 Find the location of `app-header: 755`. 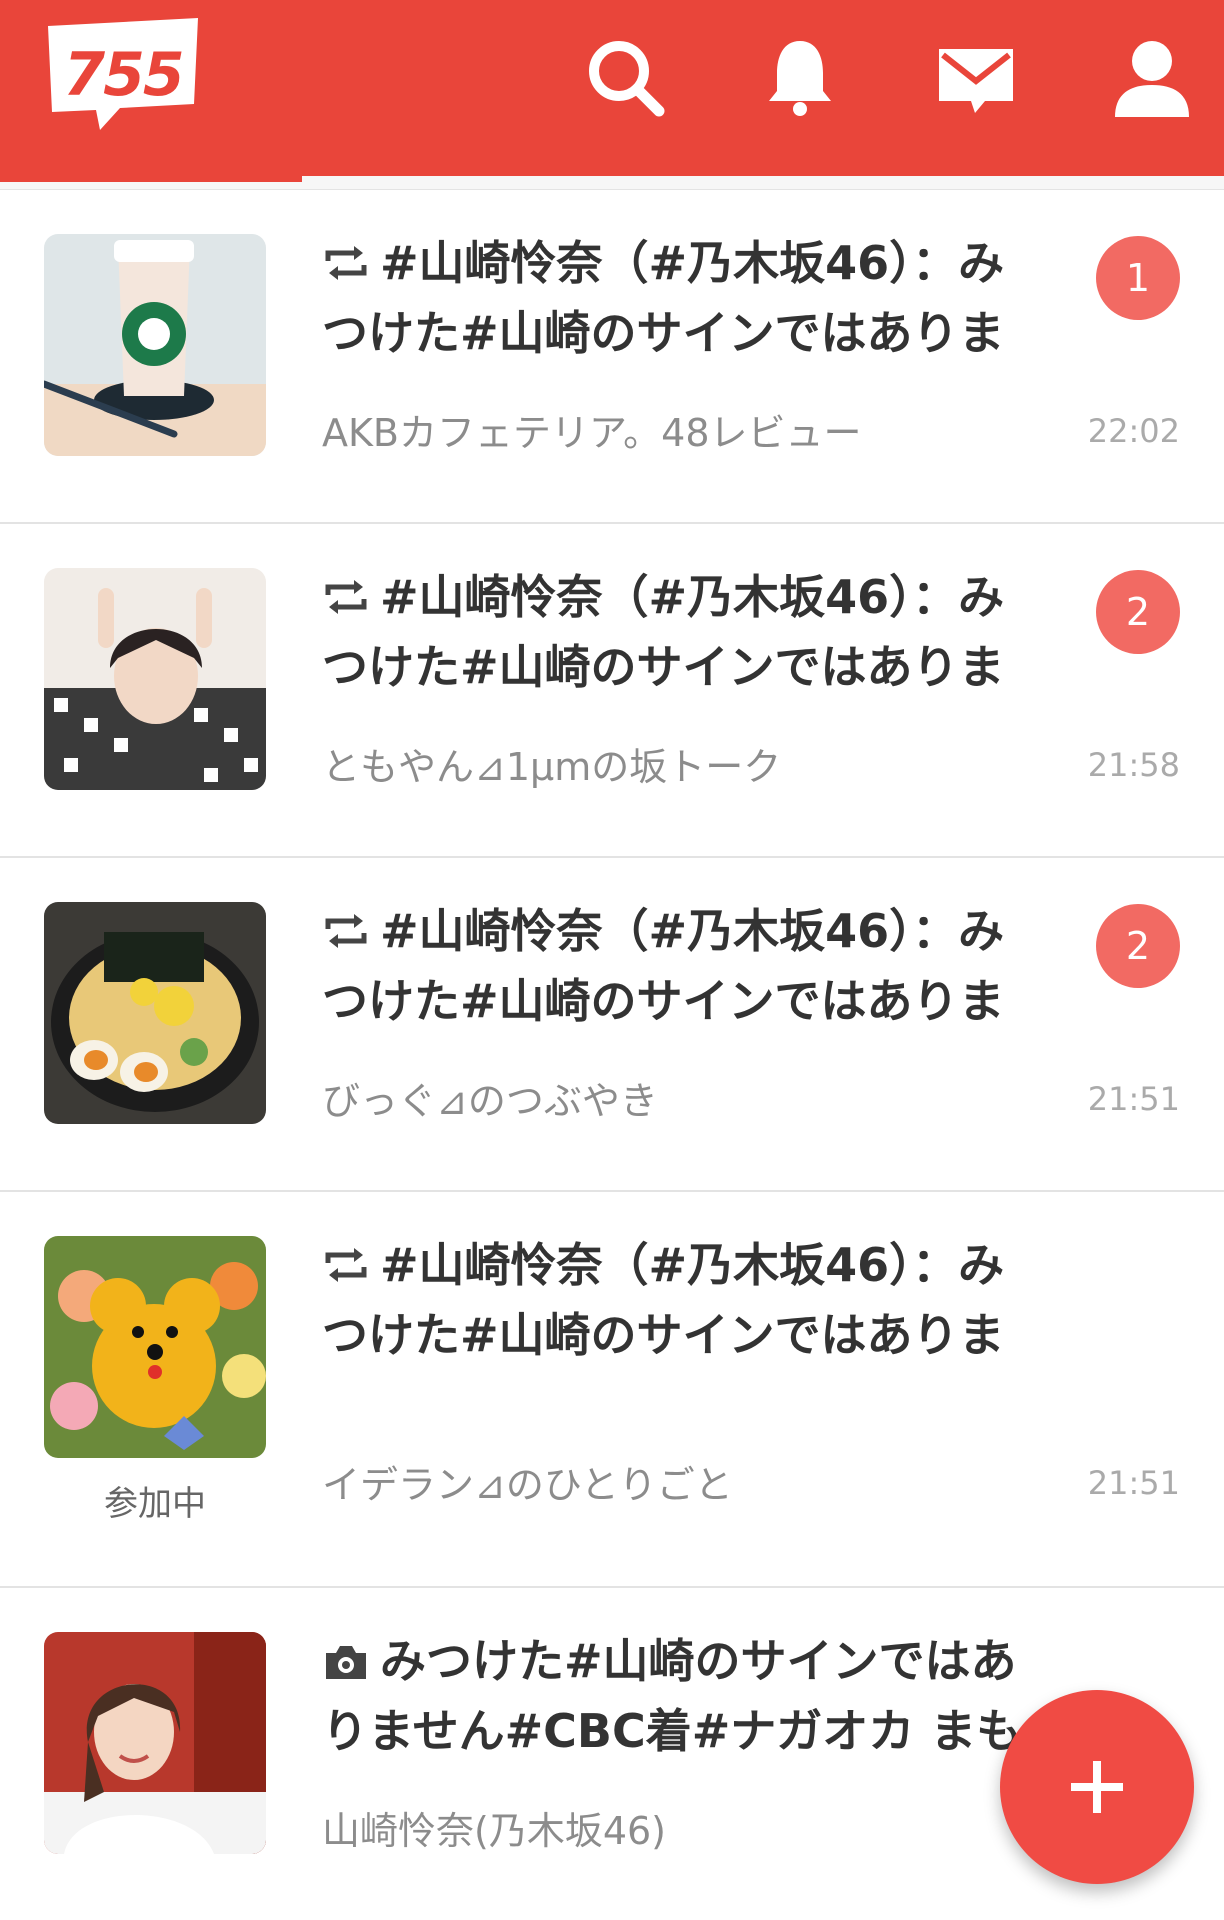

app-header: 755 is located at coordinates (612, 88).